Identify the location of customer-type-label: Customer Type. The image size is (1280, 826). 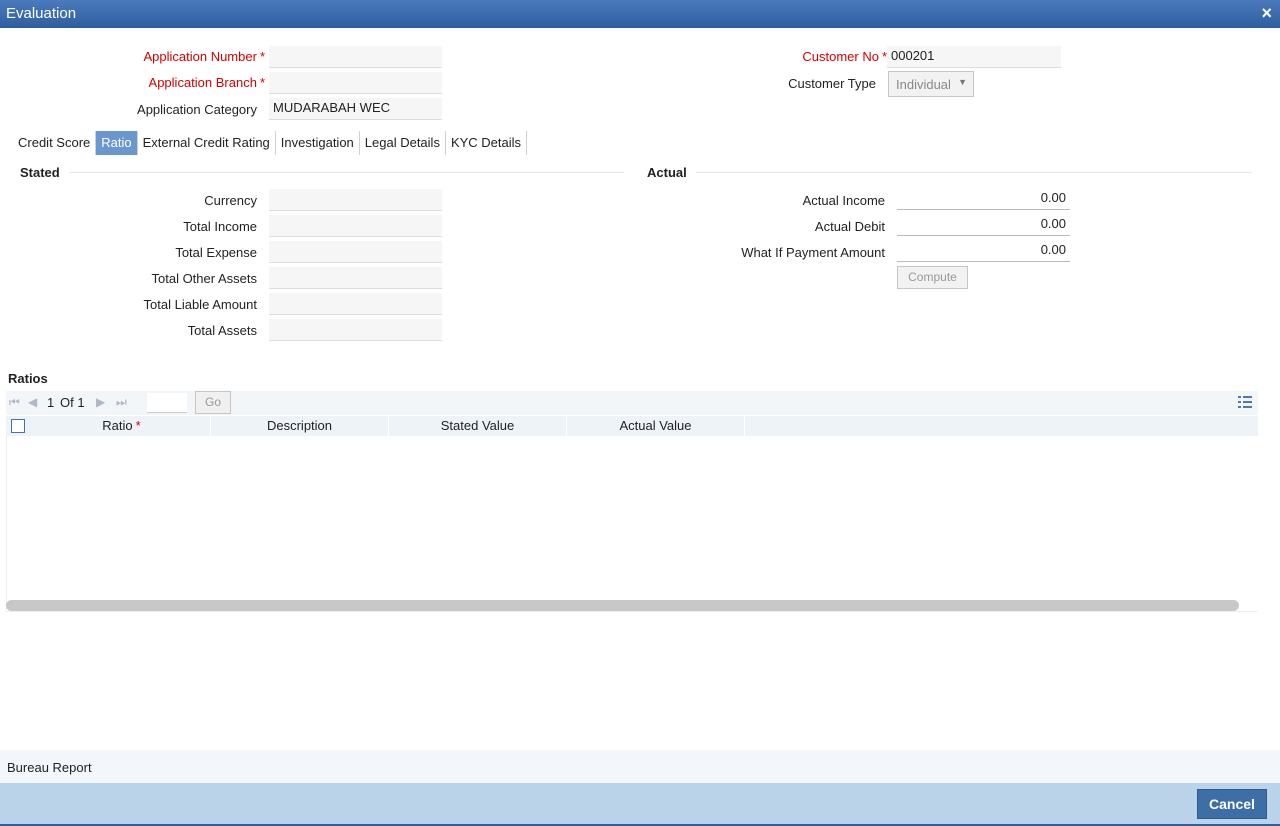
(832, 83).